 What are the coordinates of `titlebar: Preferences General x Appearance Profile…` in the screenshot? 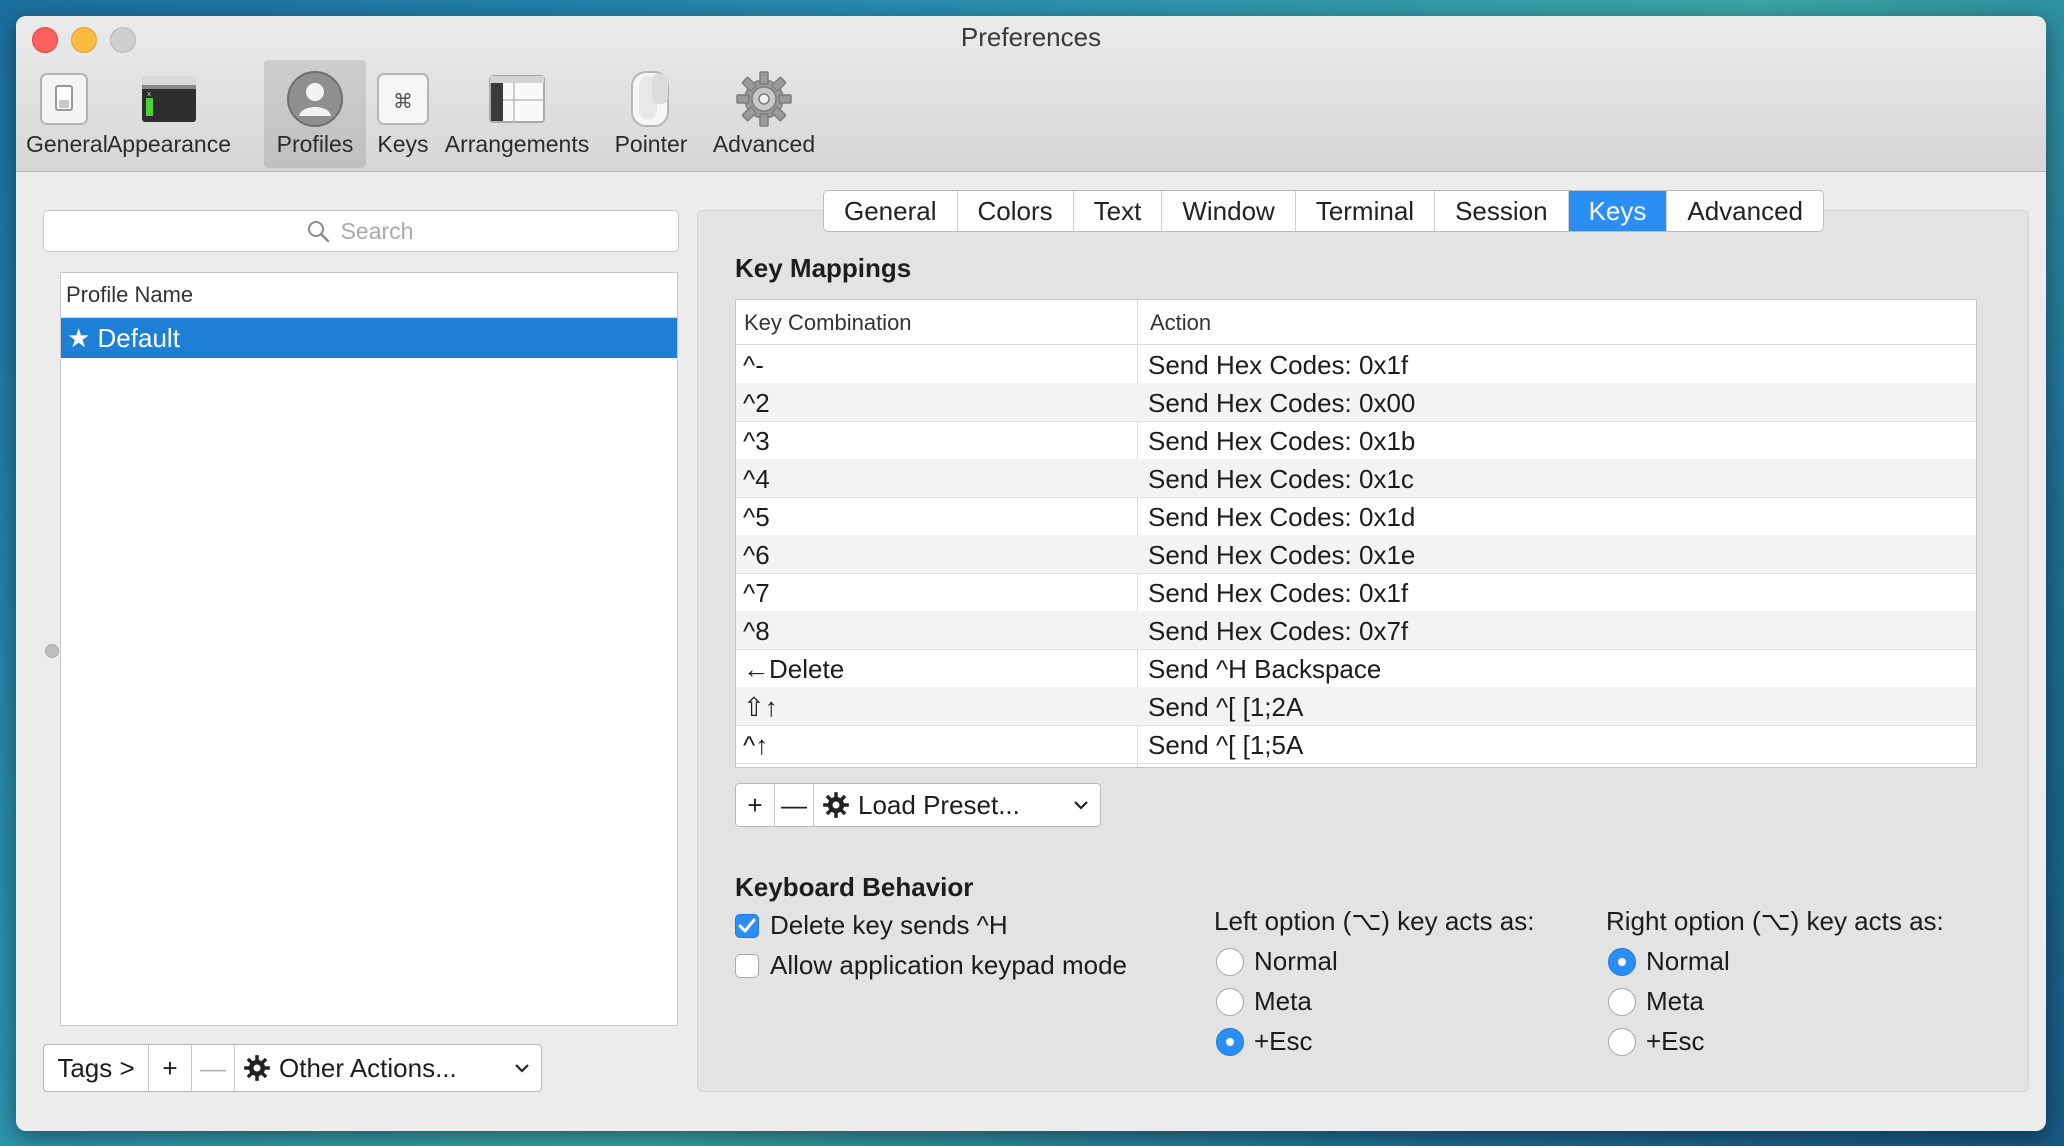 It's located at (1031, 94).